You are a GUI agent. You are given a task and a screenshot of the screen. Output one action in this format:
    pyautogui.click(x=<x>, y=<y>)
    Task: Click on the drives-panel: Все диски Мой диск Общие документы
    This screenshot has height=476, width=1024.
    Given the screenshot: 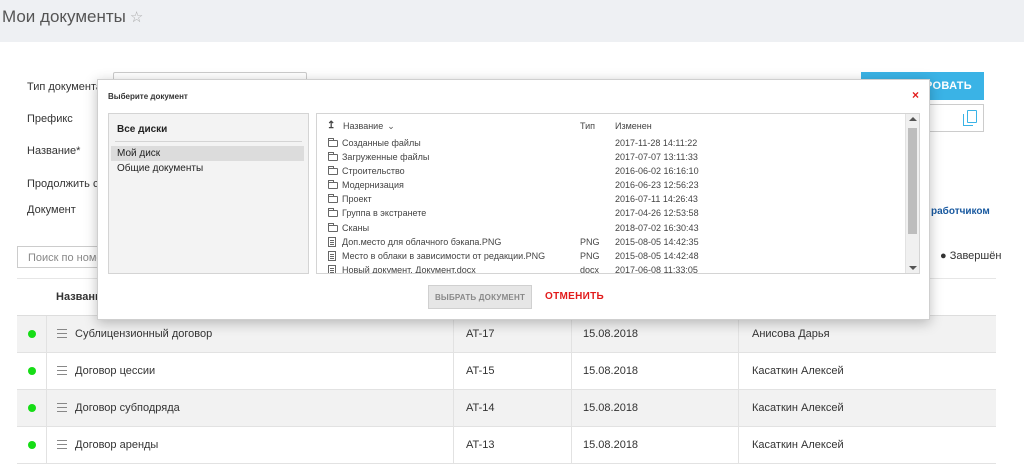 What is the action you would take?
    pyautogui.click(x=208, y=193)
    